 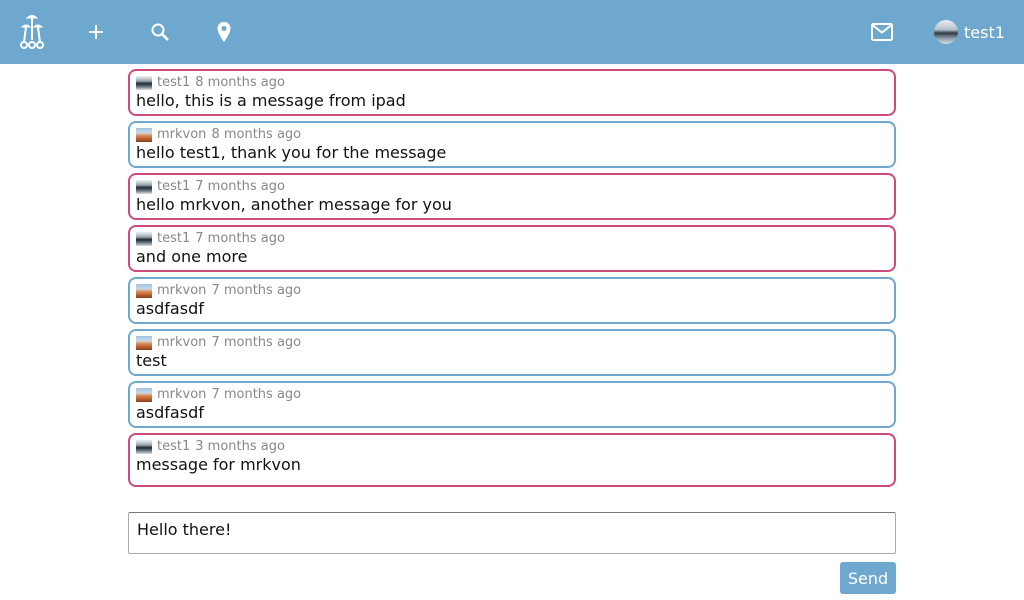 What do you see at coordinates (512, 83) in the screenshot?
I see `message-meta: test1 8 months ago` at bounding box center [512, 83].